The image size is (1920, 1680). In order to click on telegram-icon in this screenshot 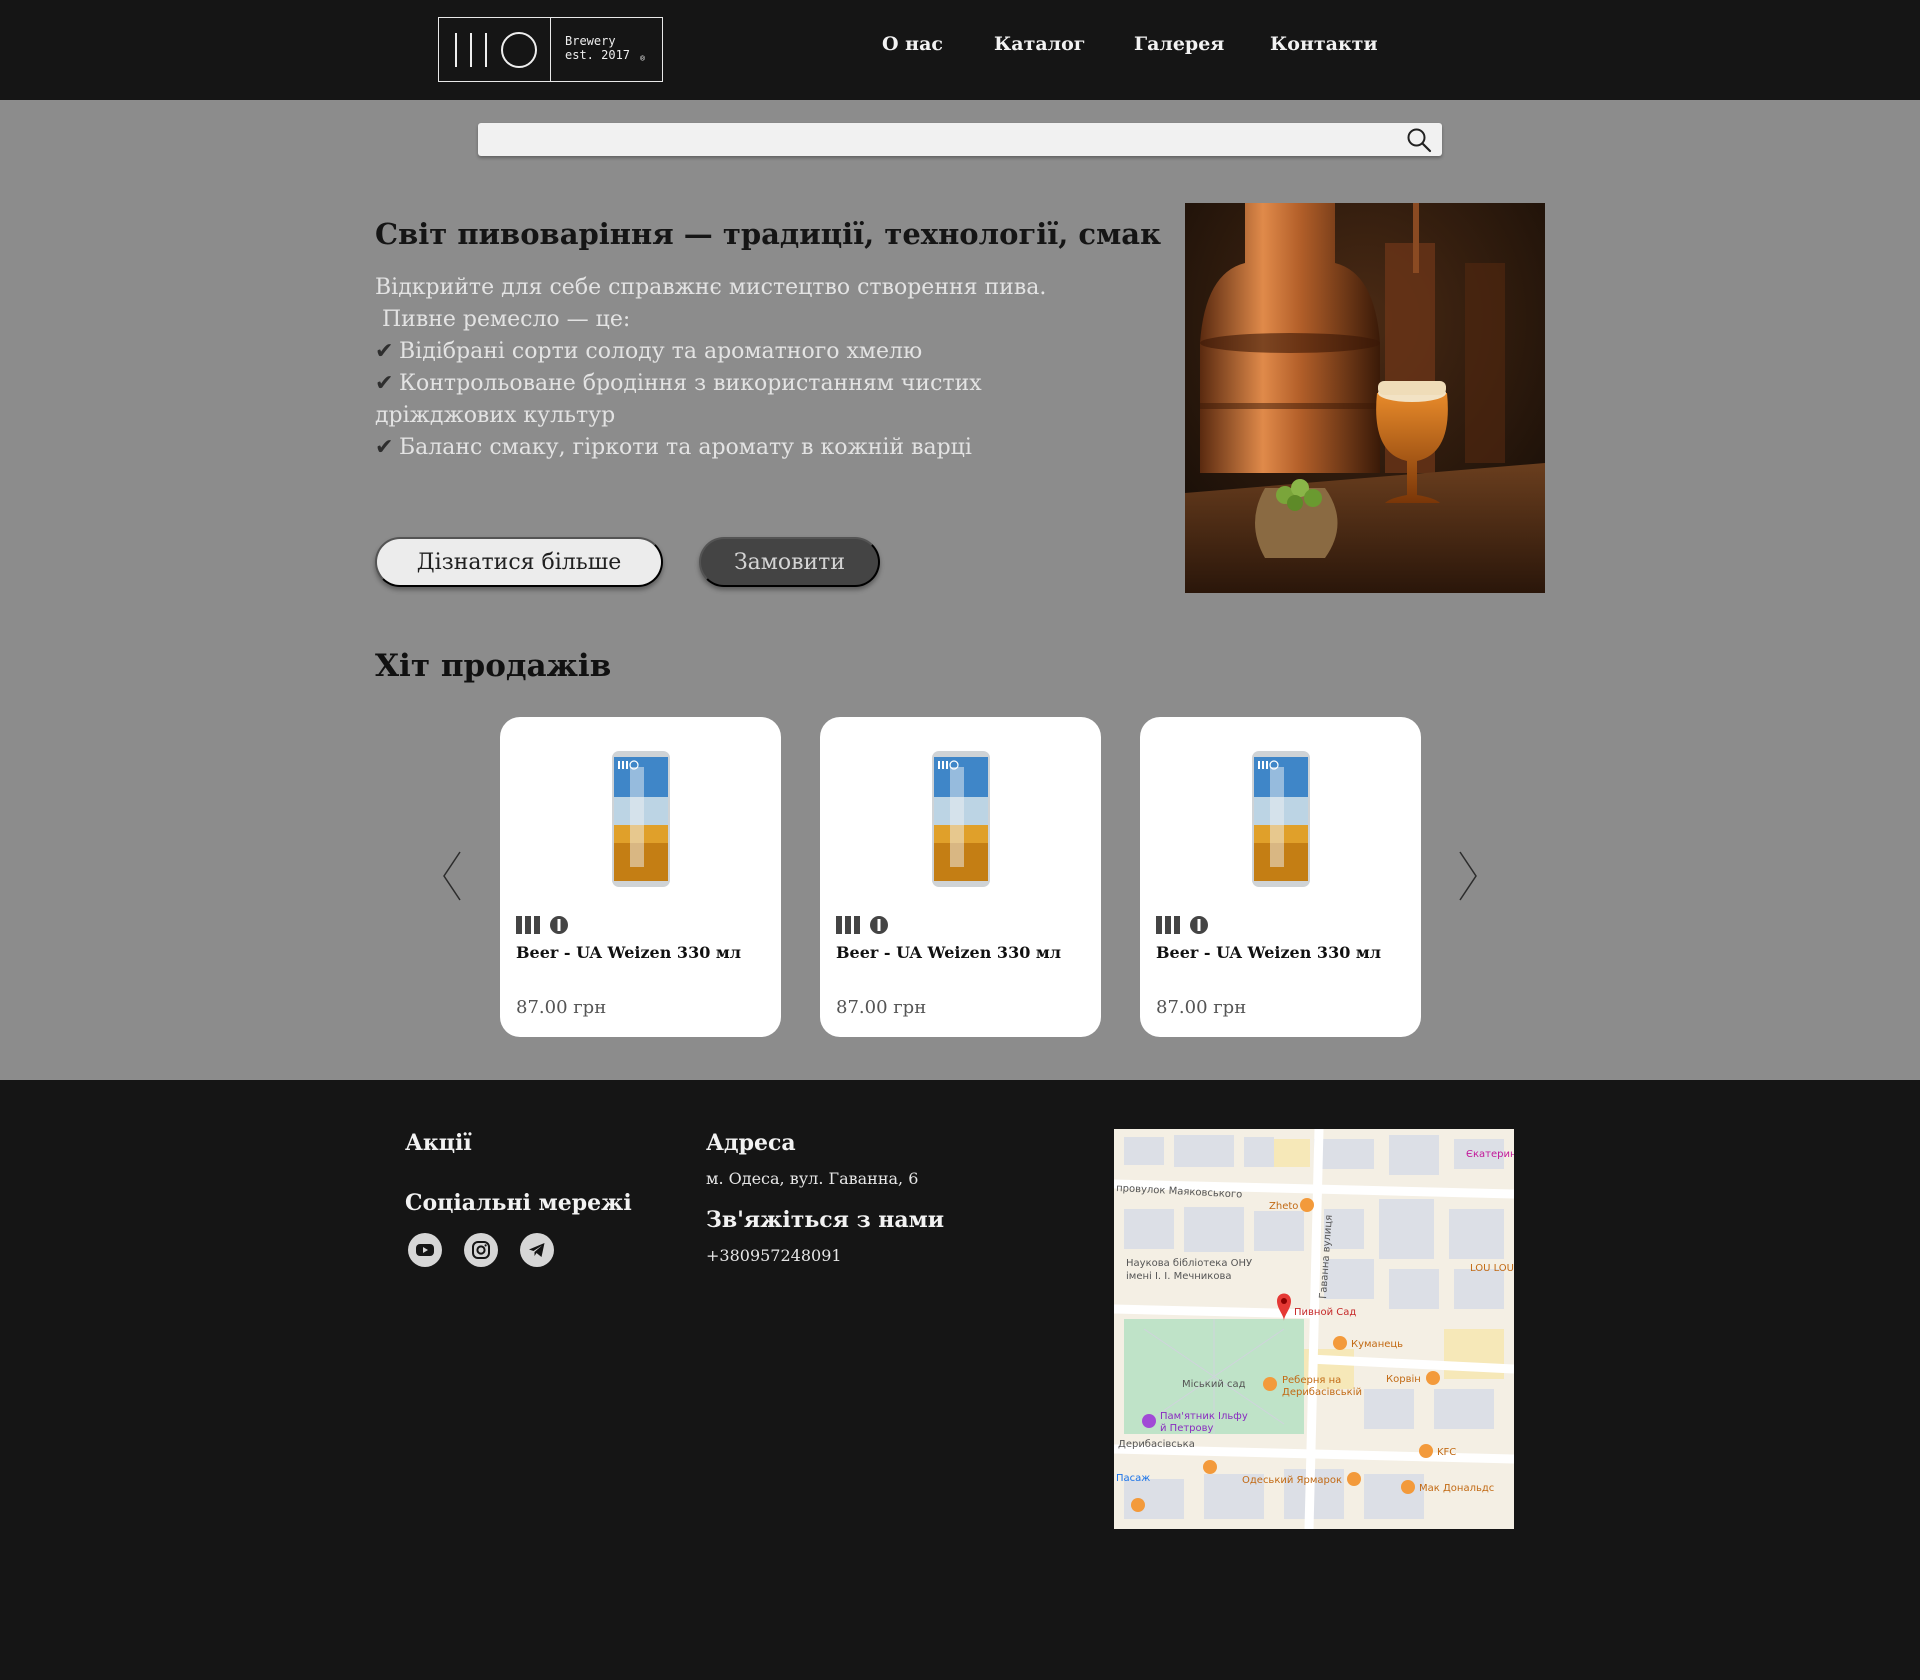, I will do `click(537, 1250)`.